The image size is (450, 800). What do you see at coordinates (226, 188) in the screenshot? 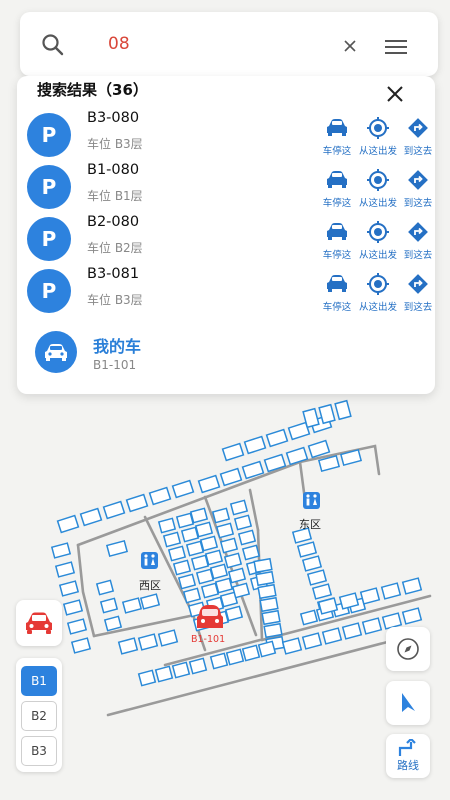
I see `result-row: P B1-080 车位 B1层 车停这 从这出发 到这去` at bounding box center [226, 188].